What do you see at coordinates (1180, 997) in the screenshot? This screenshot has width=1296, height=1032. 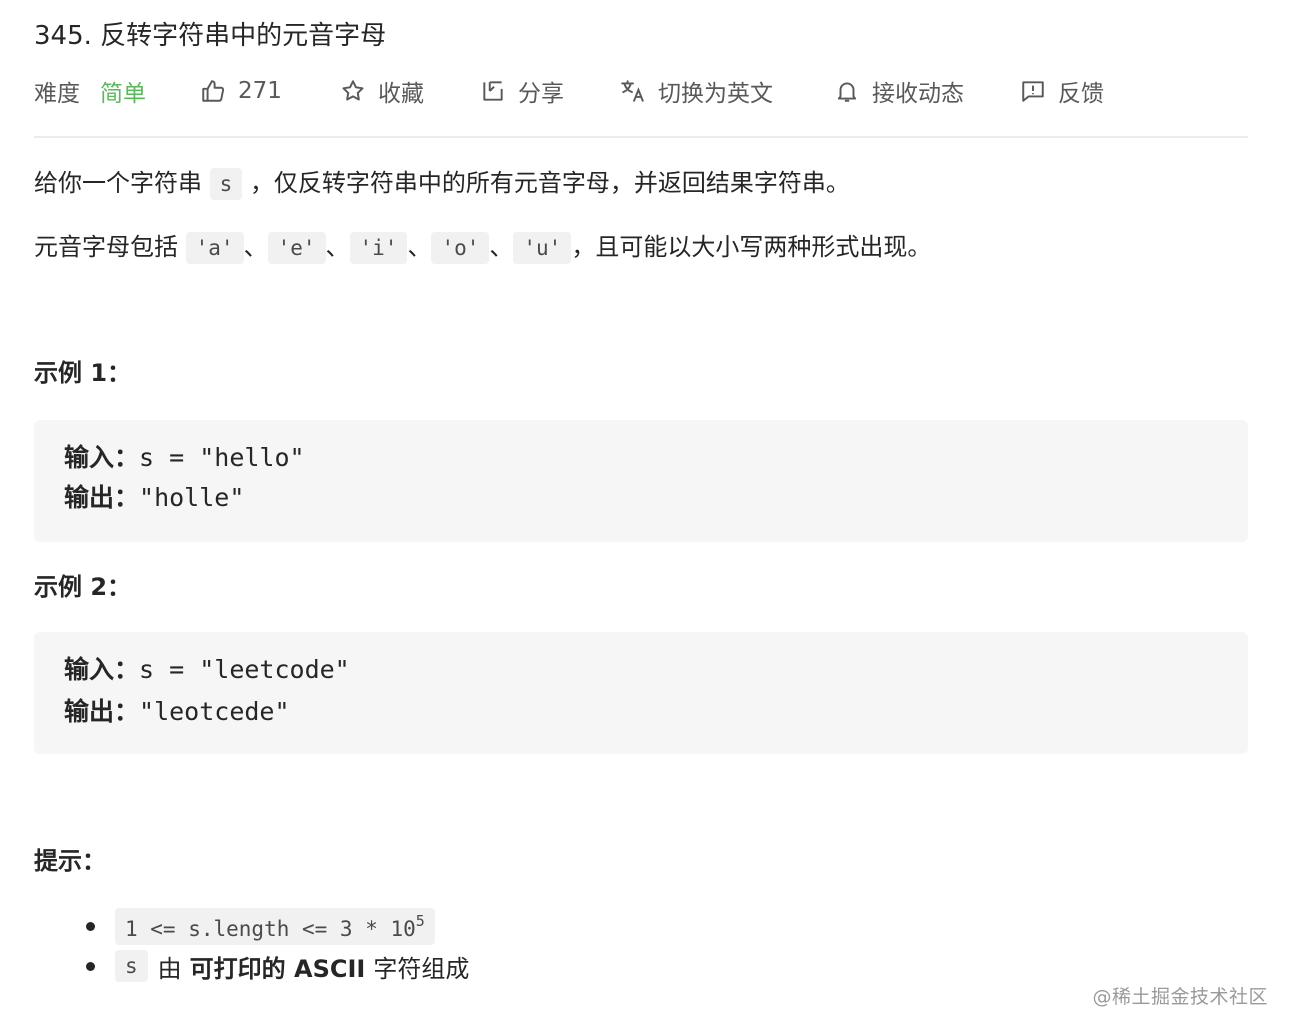 I see `watermark: @稀土掘金技术社区` at bounding box center [1180, 997].